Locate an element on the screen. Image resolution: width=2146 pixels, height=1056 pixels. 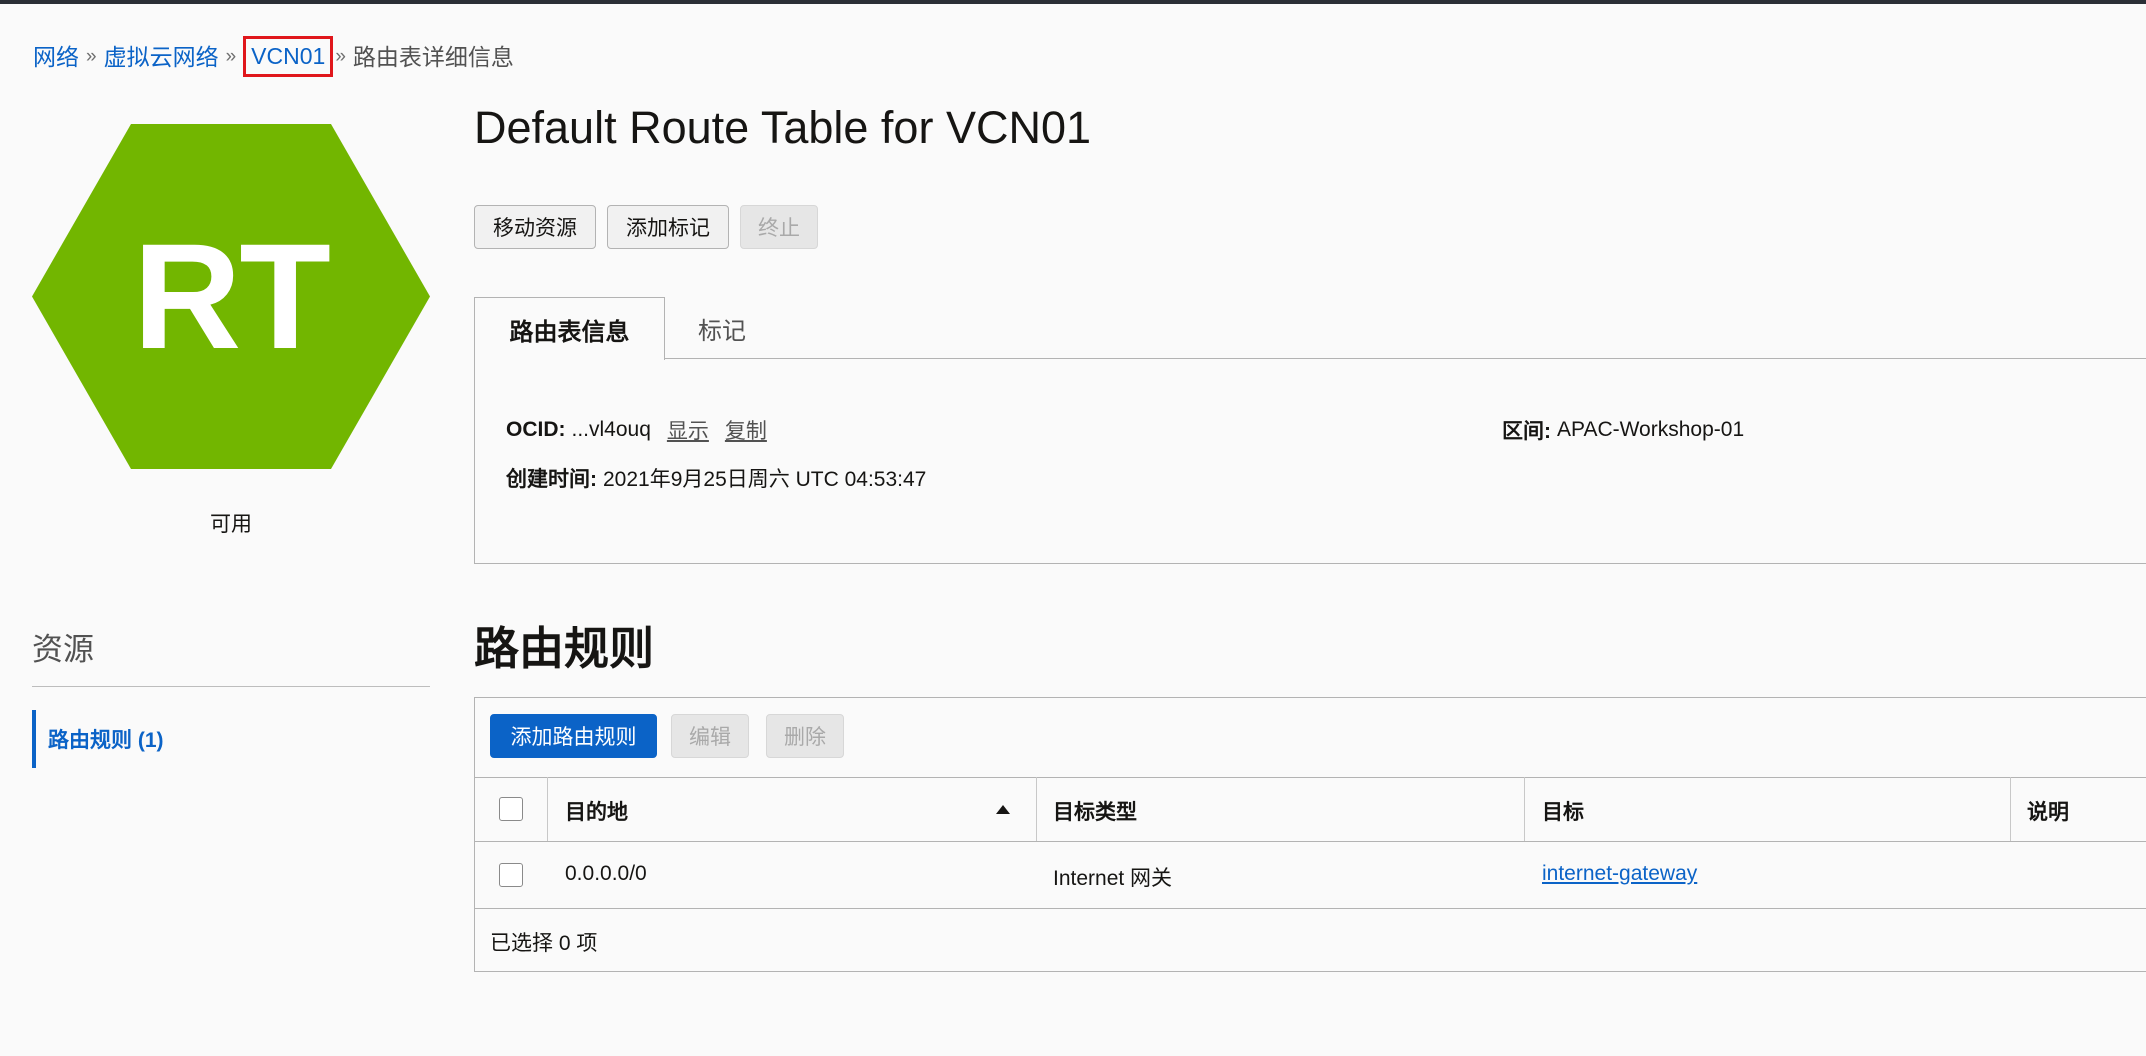
row-destination: 0.0.0.0/0 is located at coordinates (606, 873).